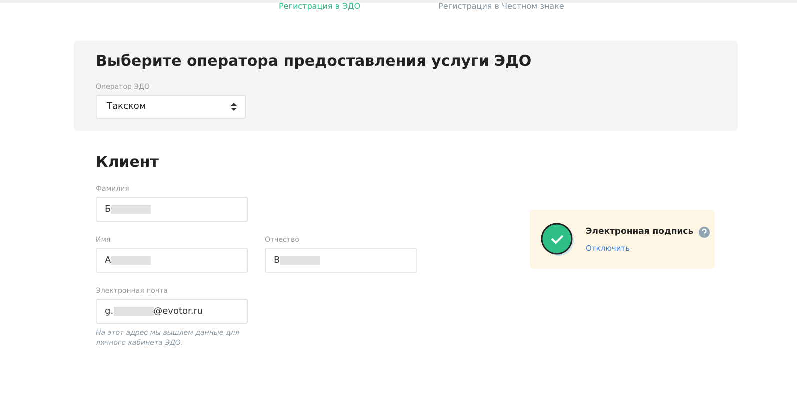 Image resolution: width=797 pixels, height=400 pixels. What do you see at coordinates (172, 209) in the screenshot?
I see `text-field: Б` at bounding box center [172, 209].